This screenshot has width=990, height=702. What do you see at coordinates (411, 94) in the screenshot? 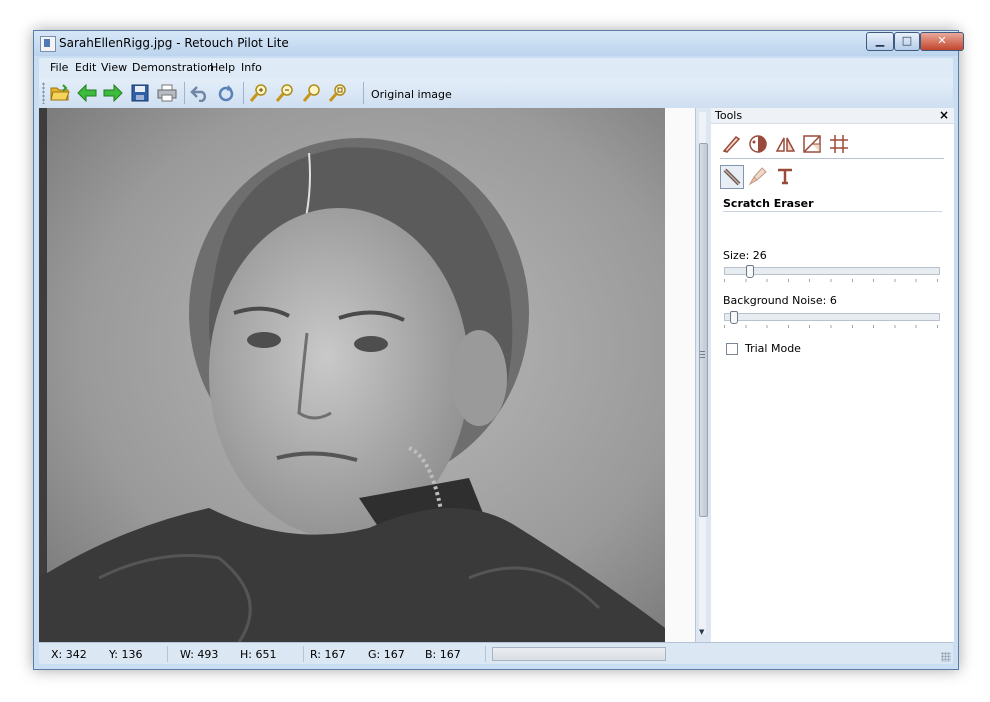
I see `original-image-button: Original image` at bounding box center [411, 94].